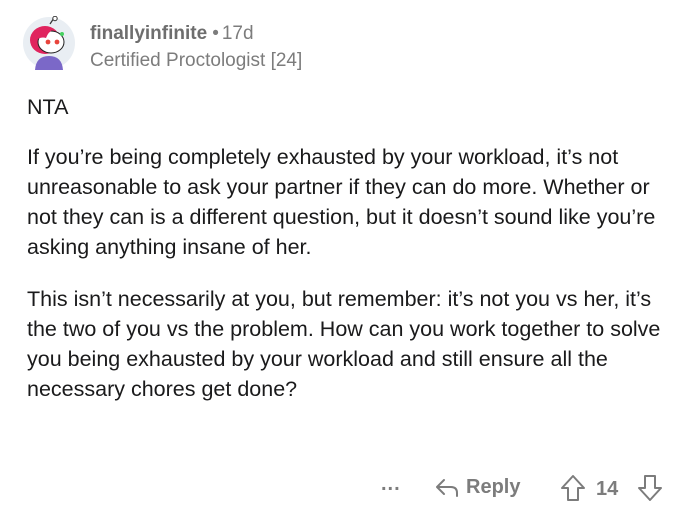 The image size is (700, 512). I want to click on snoo-avatar-icon, so click(49, 42).